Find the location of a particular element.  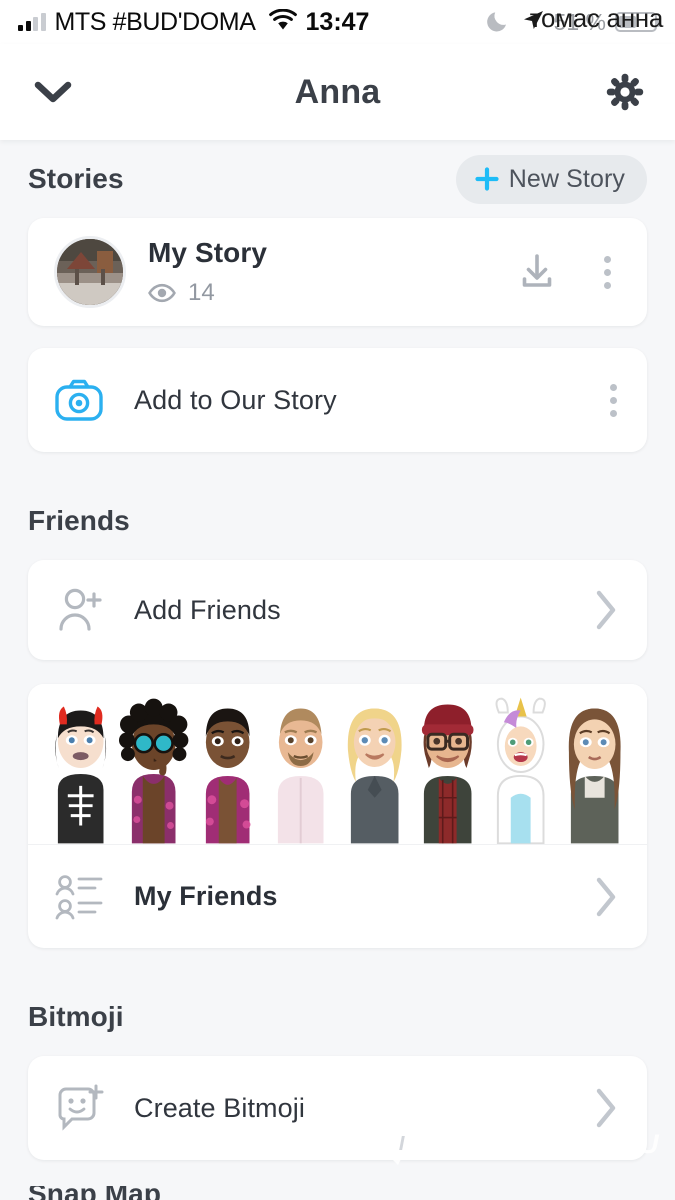

camera-icon is located at coordinates (83, 400).